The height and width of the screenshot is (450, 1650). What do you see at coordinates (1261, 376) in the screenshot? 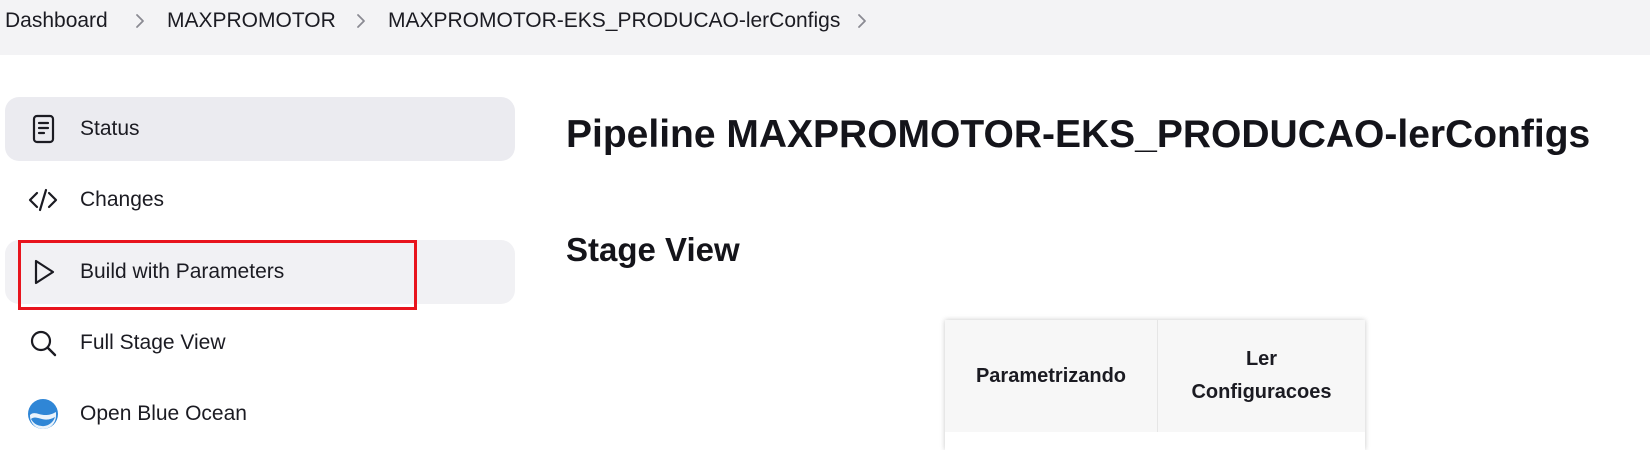
I see `stage-header-ler-configuracoes: Ler Configuracoes` at bounding box center [1261, 376].